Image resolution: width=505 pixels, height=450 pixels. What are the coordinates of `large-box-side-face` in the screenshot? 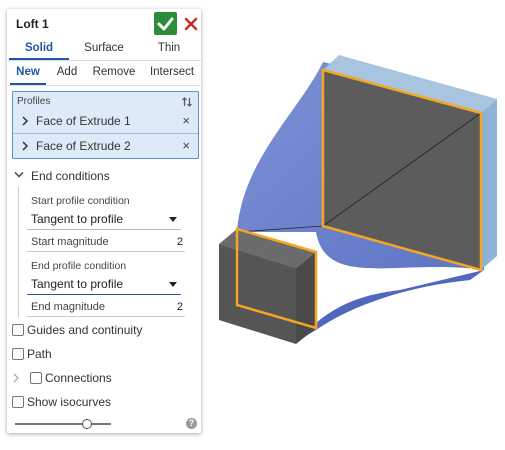 It's located at (489, 184).